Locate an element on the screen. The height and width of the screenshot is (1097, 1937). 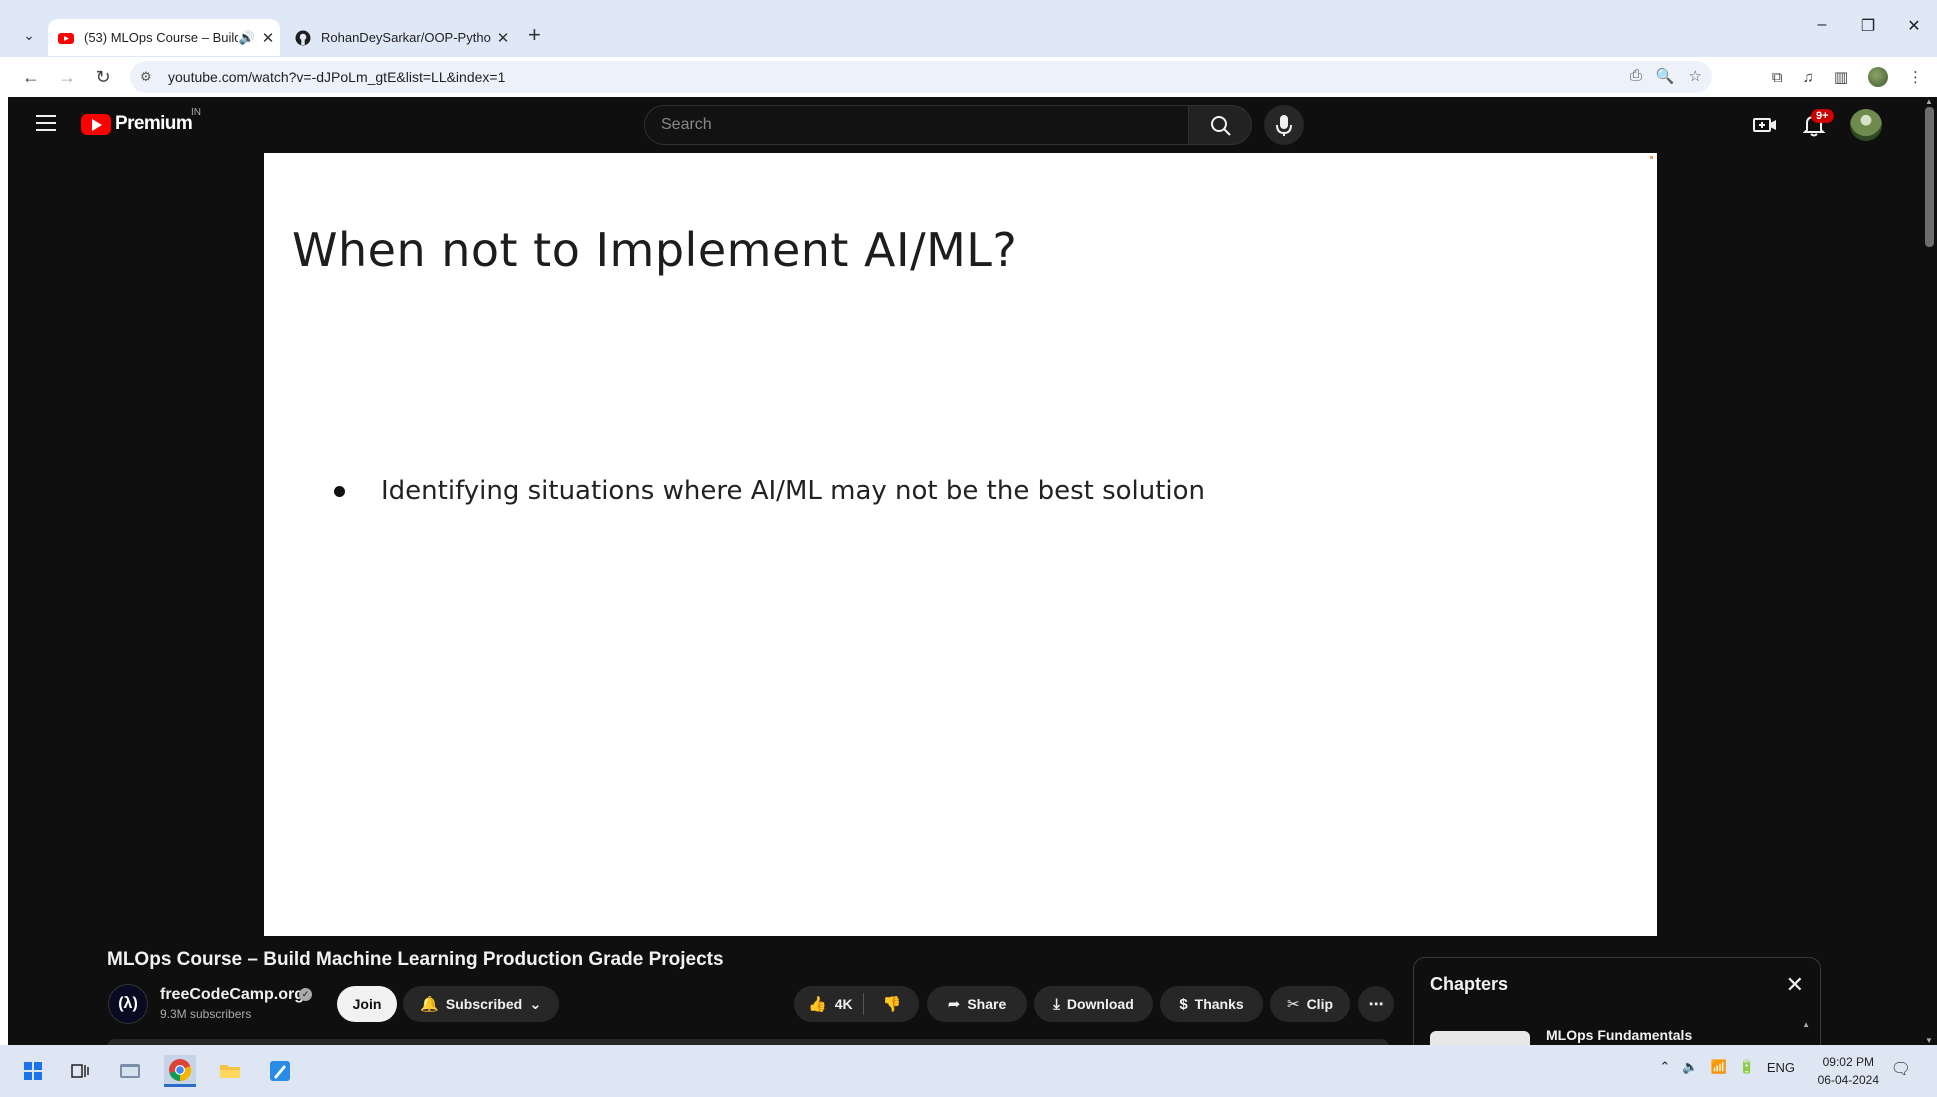
chapters-panel: Chapters ✕ ▲ MLOps Fundamentals is located at coordinates (1617, 1001).